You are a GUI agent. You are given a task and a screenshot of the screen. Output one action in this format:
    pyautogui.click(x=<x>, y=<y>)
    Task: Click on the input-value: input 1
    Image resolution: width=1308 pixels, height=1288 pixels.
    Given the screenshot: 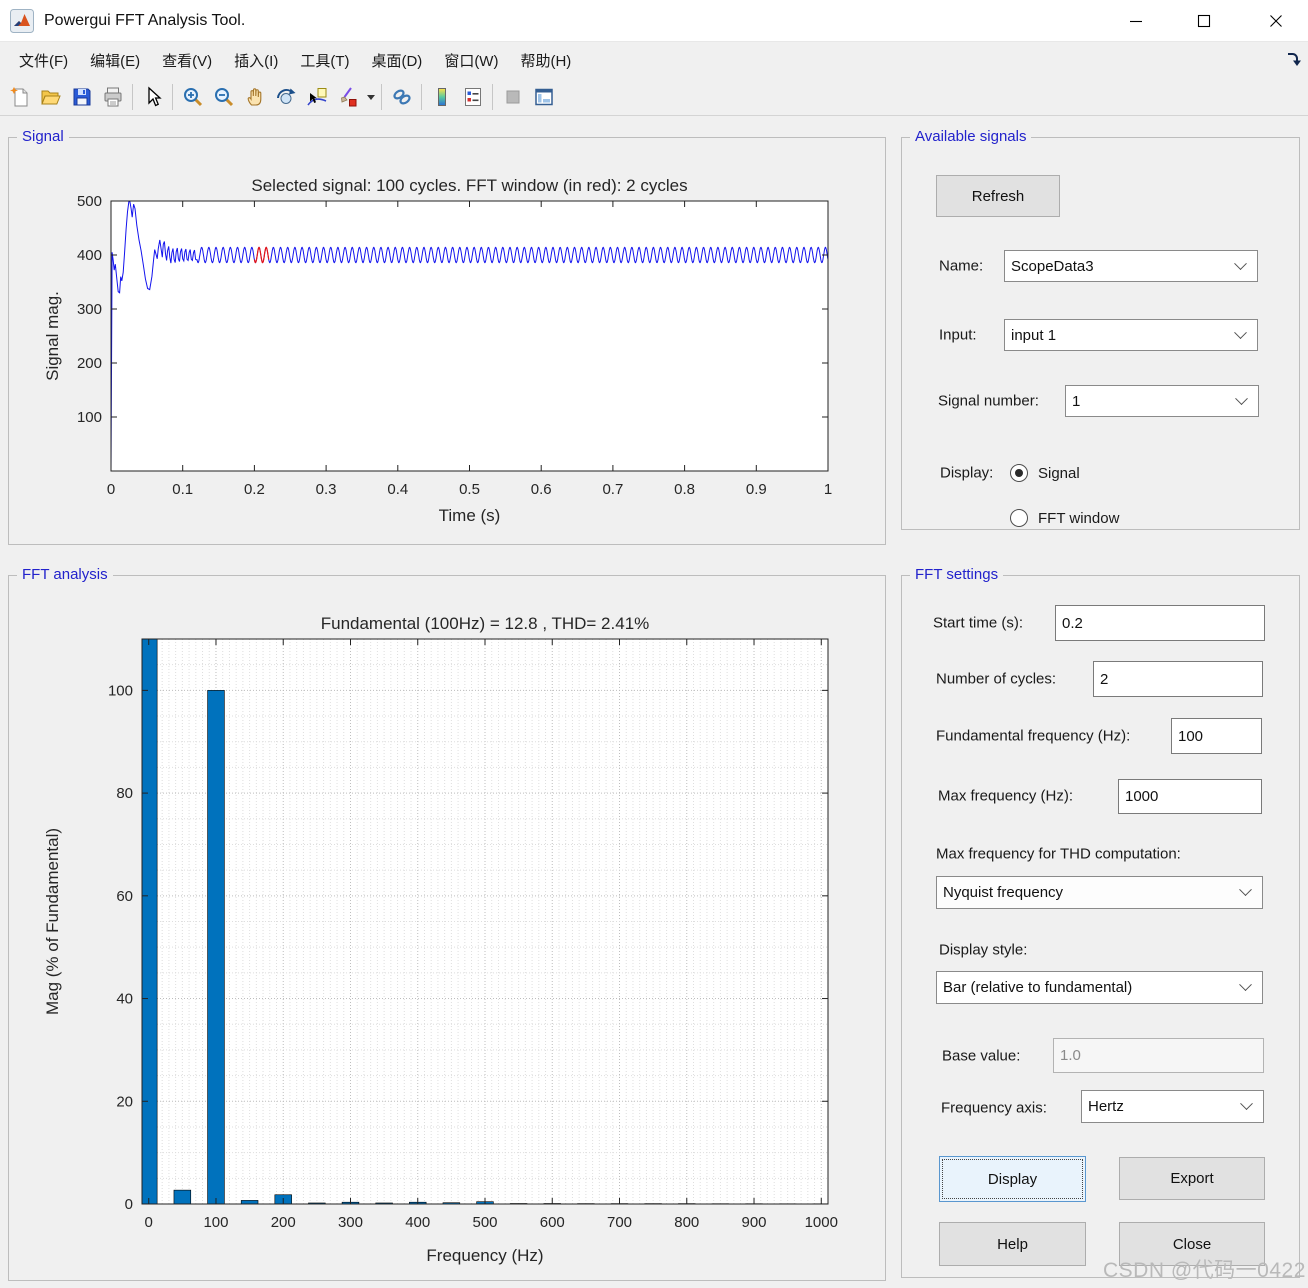 What is the action you would take?
    pyautogui.click(x=1034, y=335)
    